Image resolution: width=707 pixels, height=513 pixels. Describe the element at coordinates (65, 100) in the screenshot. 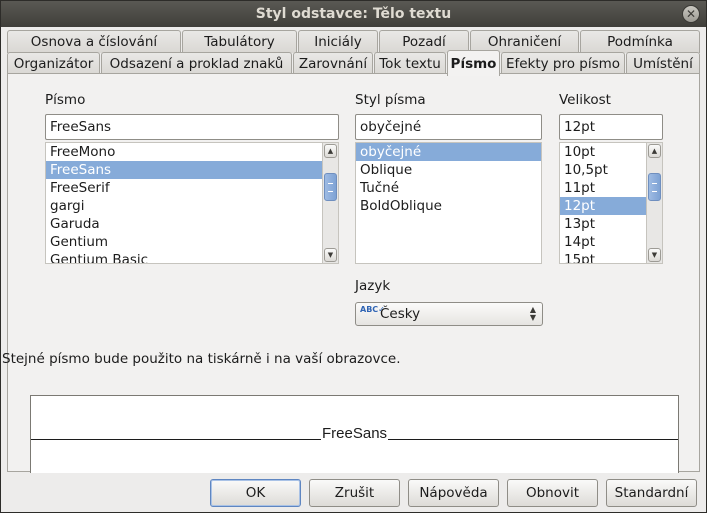

I see `font-label: Písmo` at that location.